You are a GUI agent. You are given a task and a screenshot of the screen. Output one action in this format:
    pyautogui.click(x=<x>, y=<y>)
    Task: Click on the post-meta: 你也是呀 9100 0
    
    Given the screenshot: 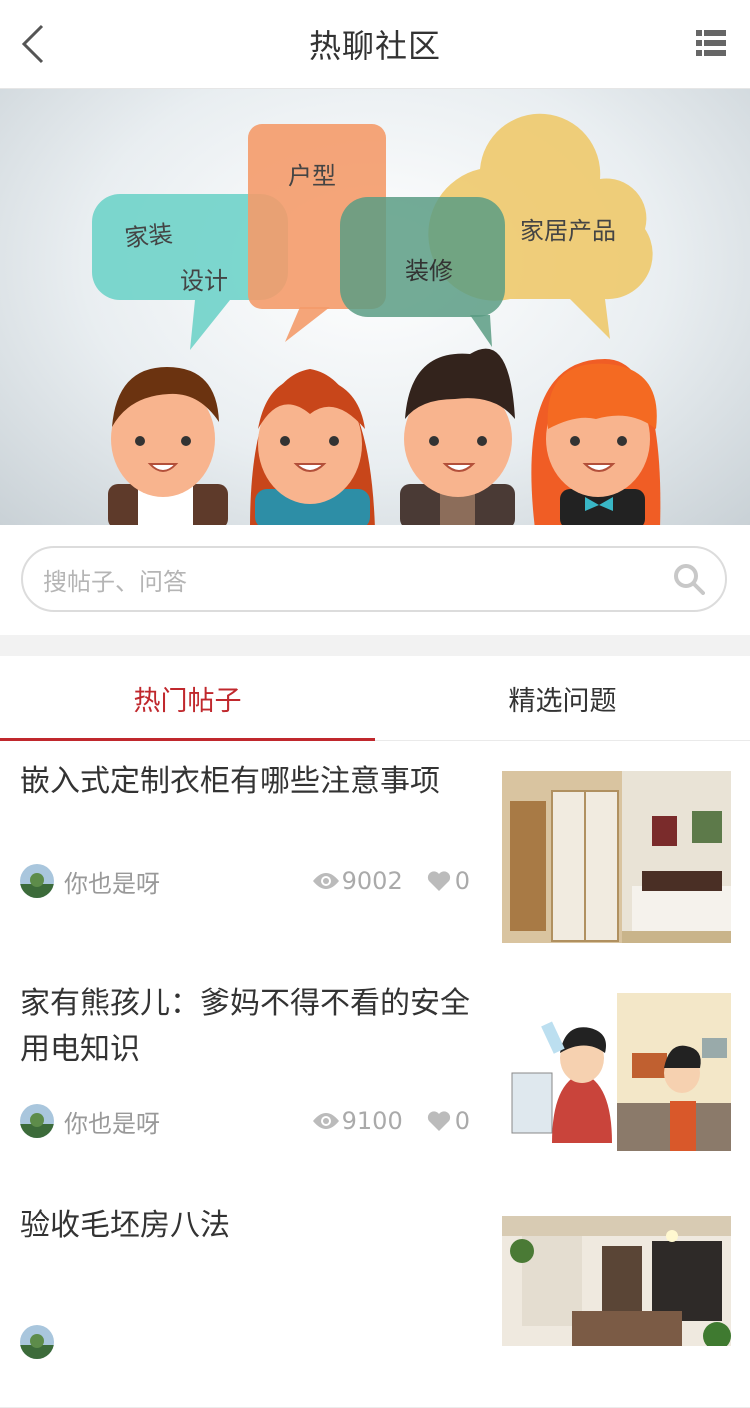 What is the action you would take?
    pyautogui.click(x=245, y=1121)
    